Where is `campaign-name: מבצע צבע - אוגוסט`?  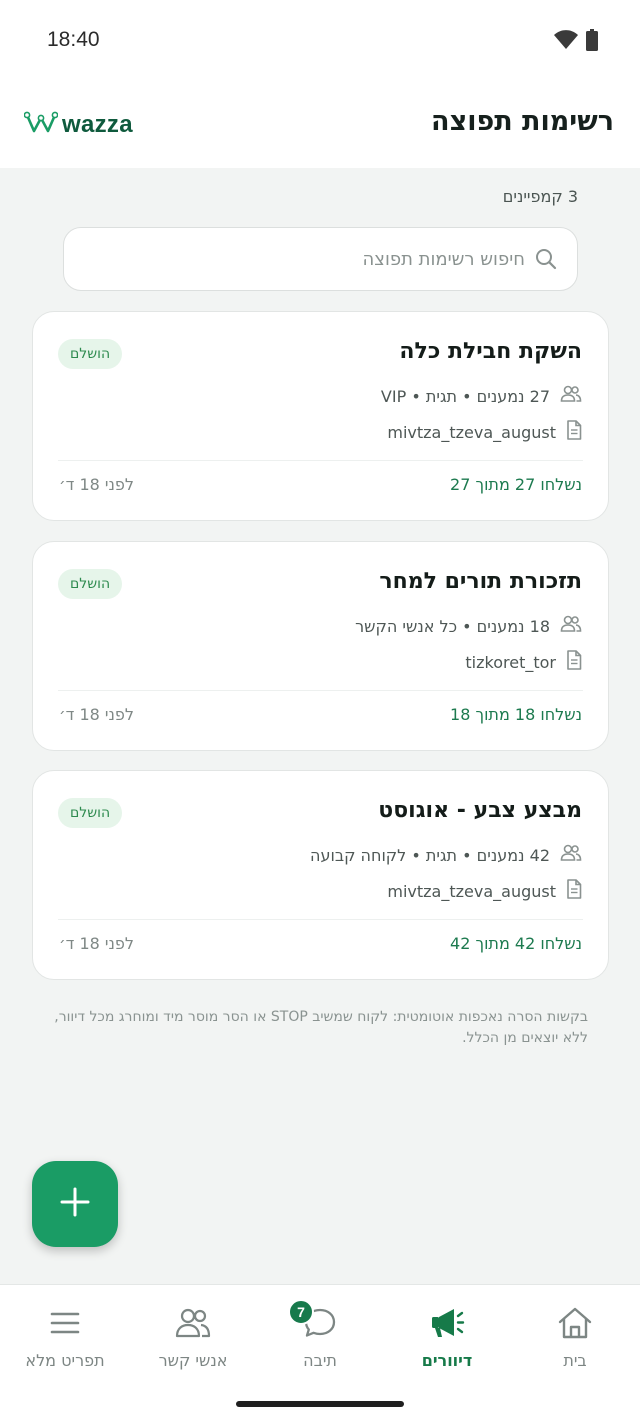 campaign-name: מבצע צבע - אוגוסט is located at coordinates (480, 810).